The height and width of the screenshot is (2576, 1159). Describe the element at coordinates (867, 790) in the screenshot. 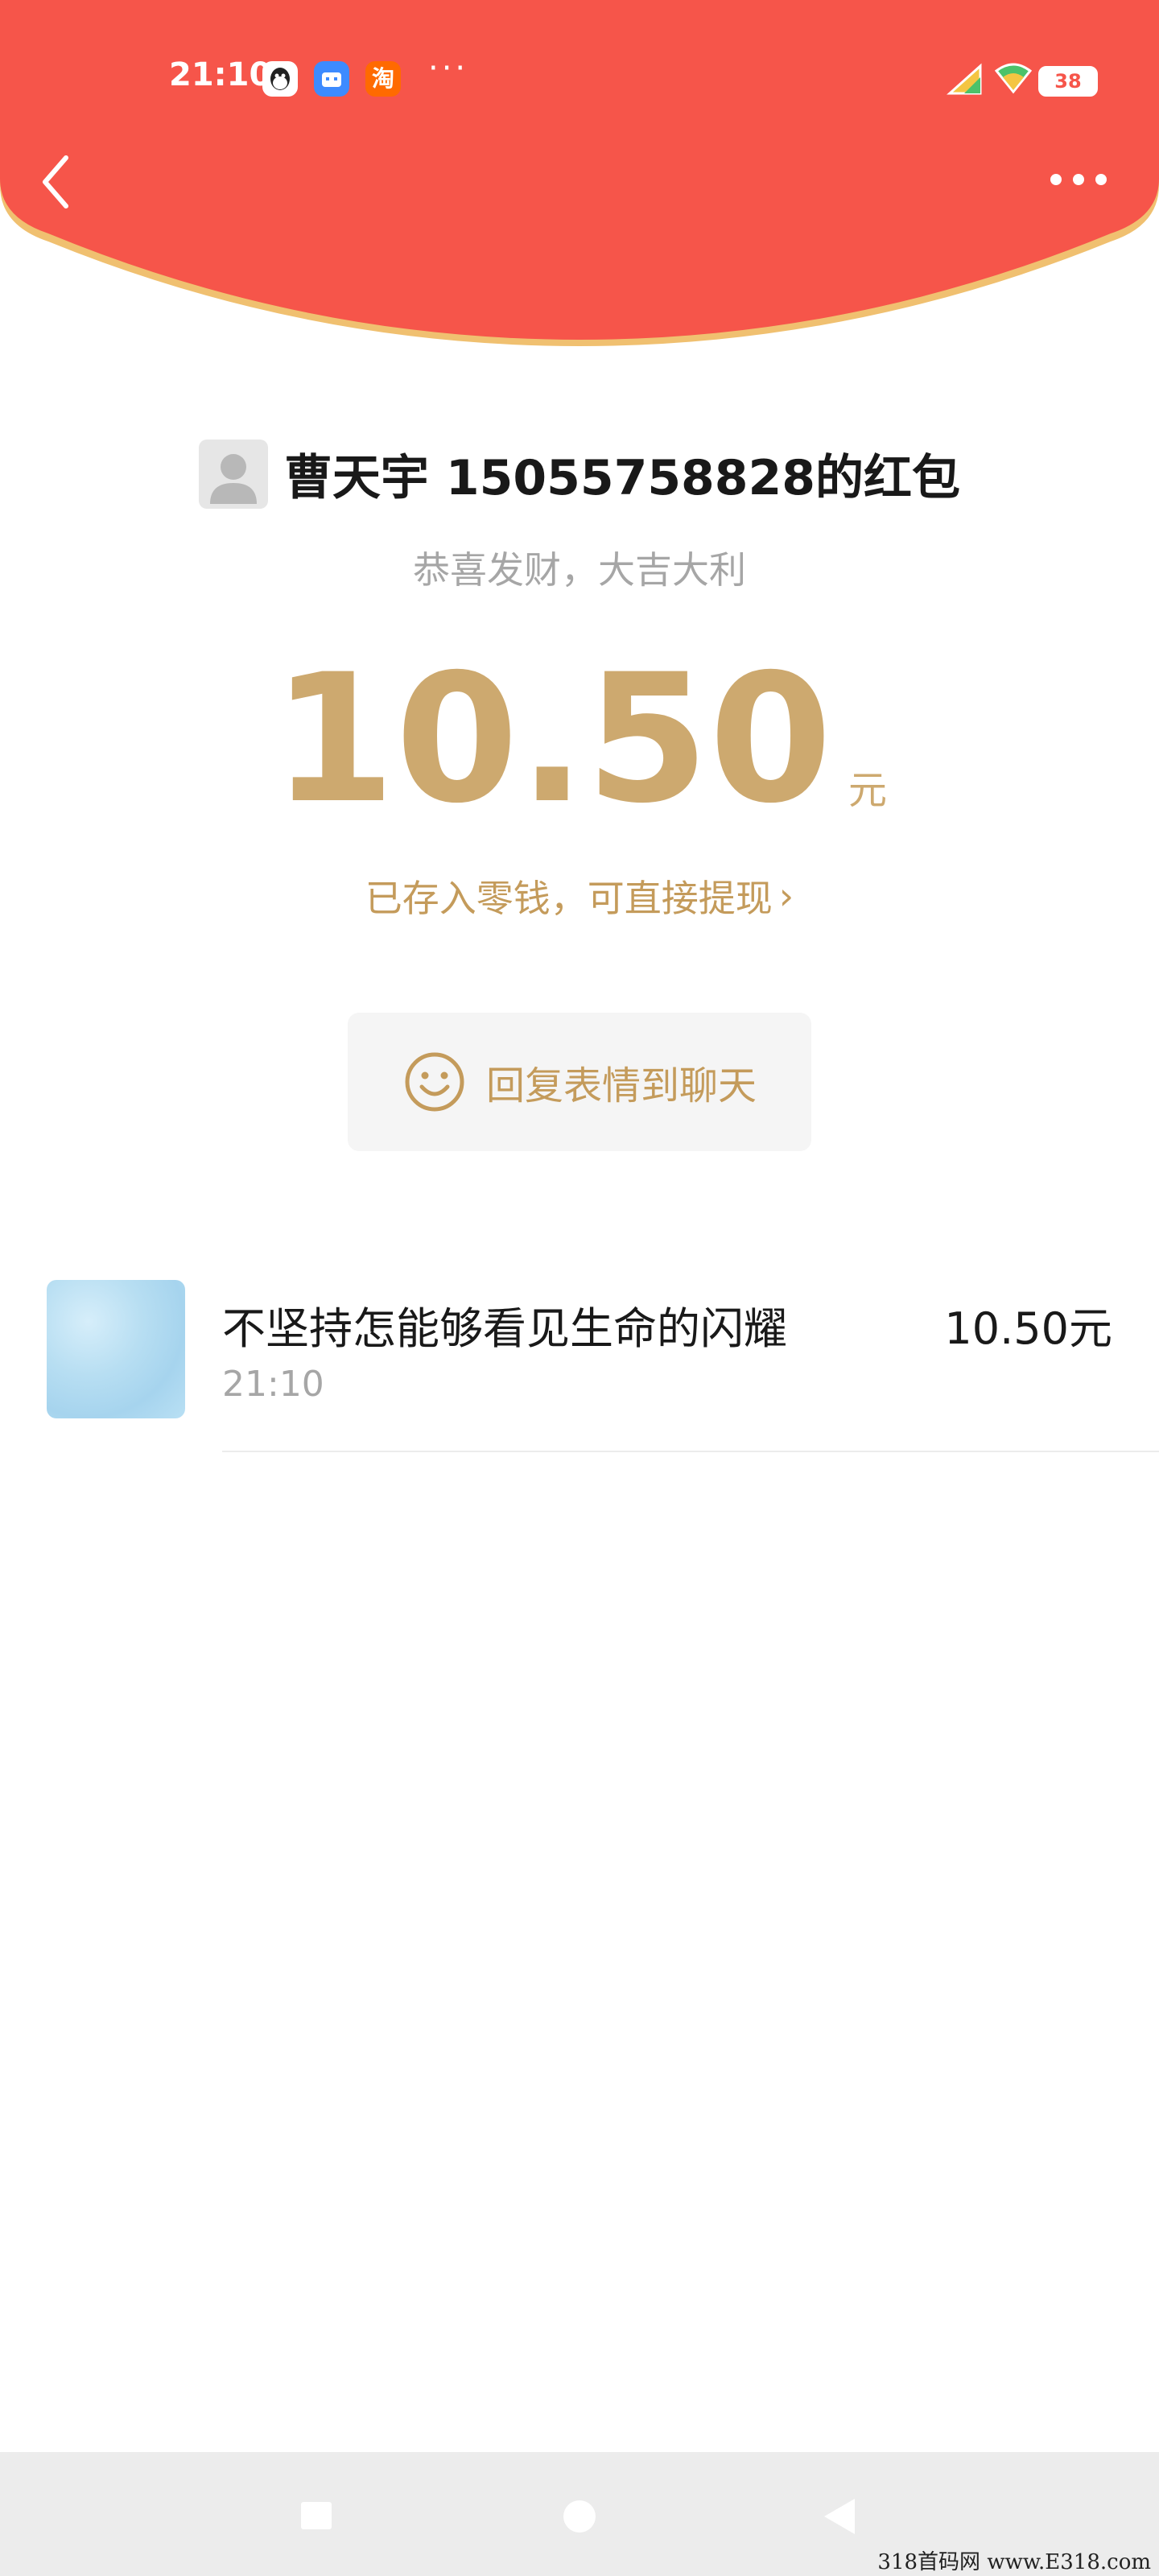

I see `amount-unit: 元` at that location.